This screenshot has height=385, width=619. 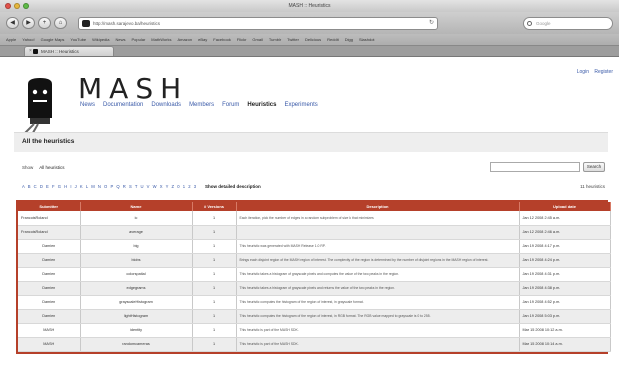 I want to click on bookmark-item: Reddit, so click(x=333, y=39).